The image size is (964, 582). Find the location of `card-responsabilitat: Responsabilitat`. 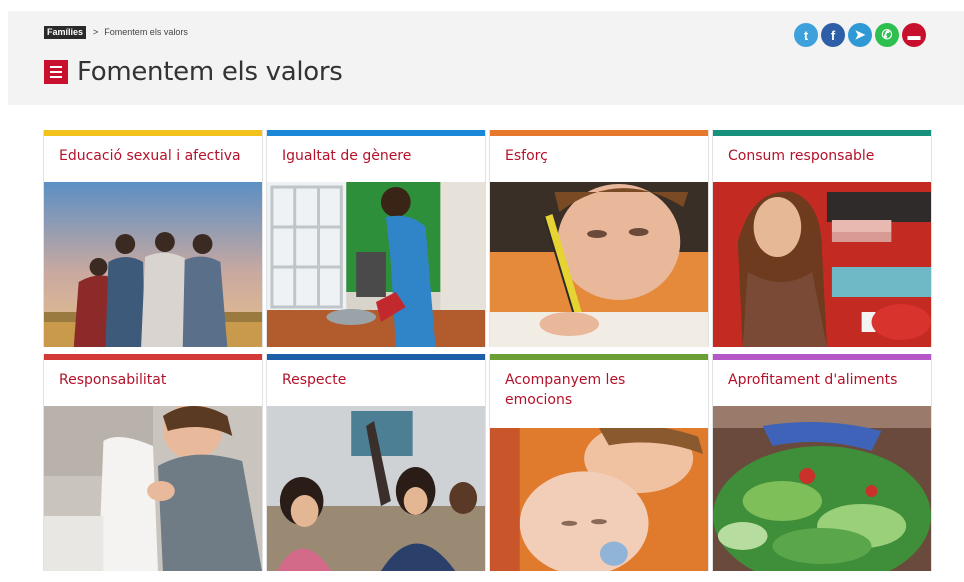

card-responsabilitat: Responsabilitat is located at coordinates (153, 462).